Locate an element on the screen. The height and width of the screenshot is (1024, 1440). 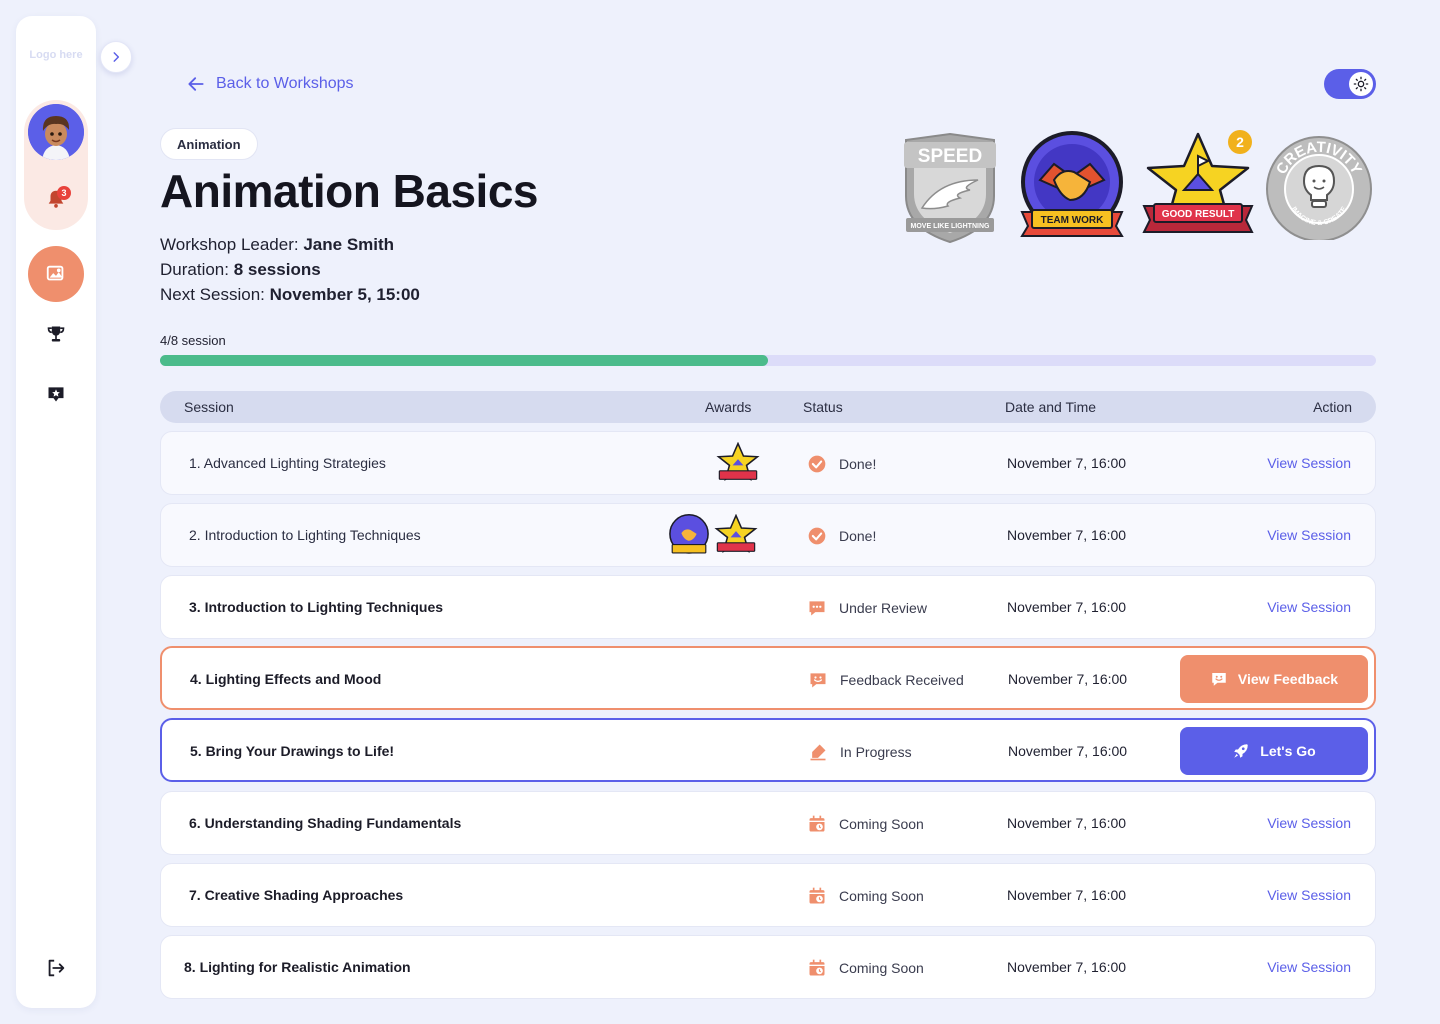
creativity-badge: CREATIVITY IMAGINE & CREATE is located at coordinates (1319, 185).